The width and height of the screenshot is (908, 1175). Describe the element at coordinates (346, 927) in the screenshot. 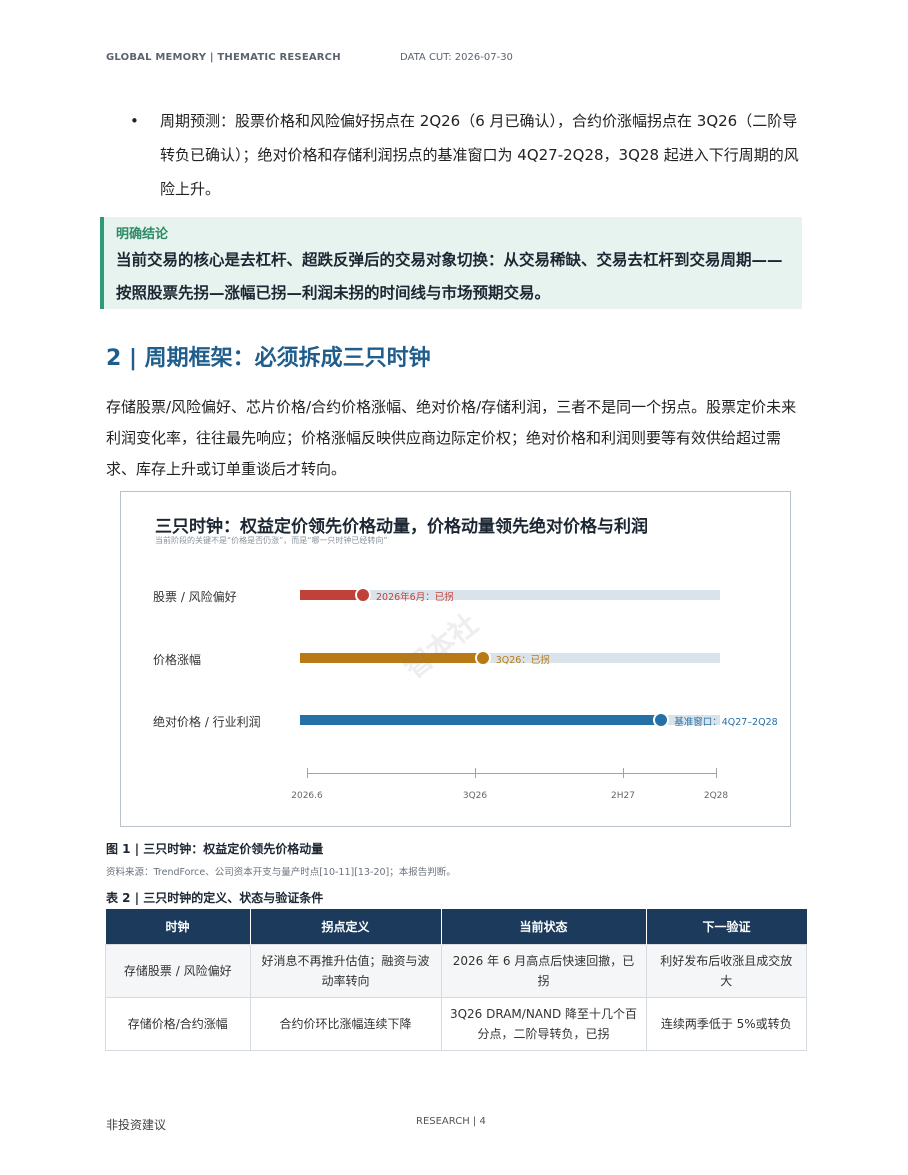

I see `table-header-cell: 拐点定义` at that location.